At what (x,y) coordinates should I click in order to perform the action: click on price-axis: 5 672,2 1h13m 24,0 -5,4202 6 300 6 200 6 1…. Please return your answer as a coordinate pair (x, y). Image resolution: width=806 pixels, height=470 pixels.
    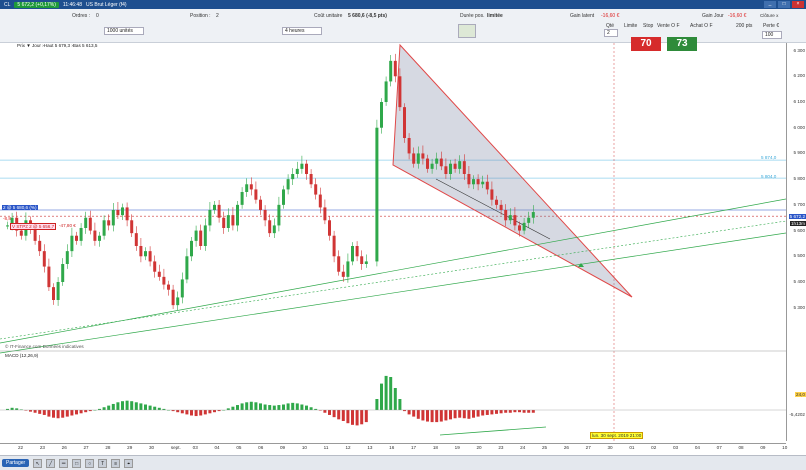
    Looking at the image, I should click on (796, 242).